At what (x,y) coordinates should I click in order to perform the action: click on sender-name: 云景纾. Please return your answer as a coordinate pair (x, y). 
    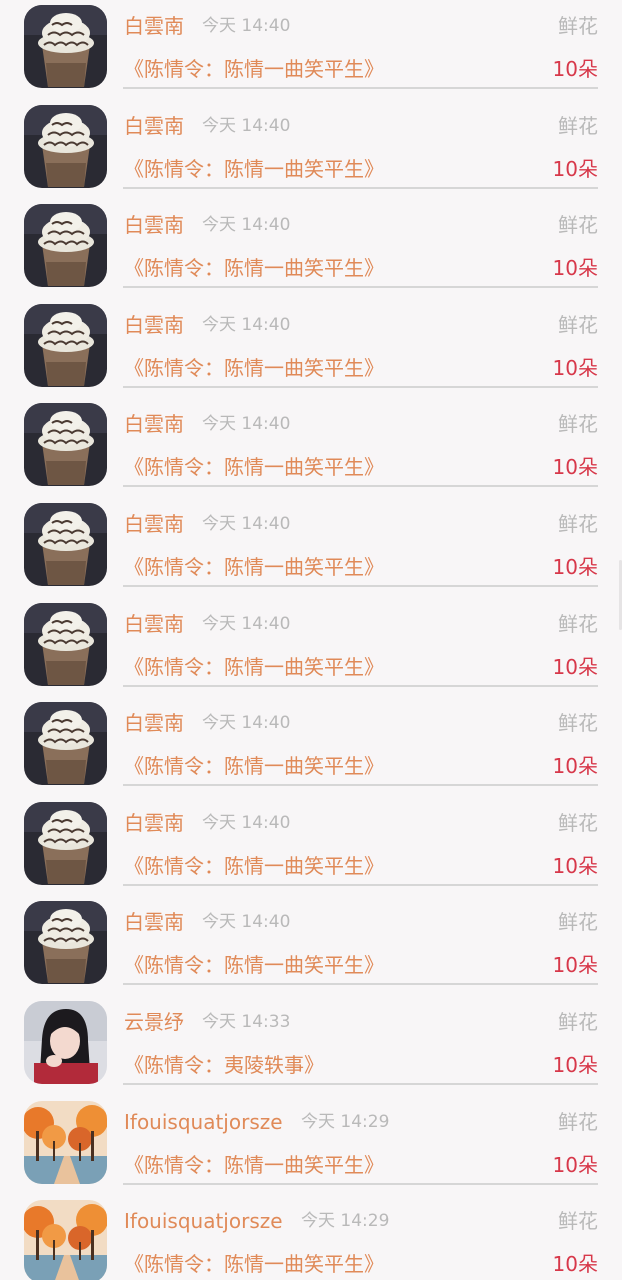
    Looking at the image, I should click on (154, 1022).